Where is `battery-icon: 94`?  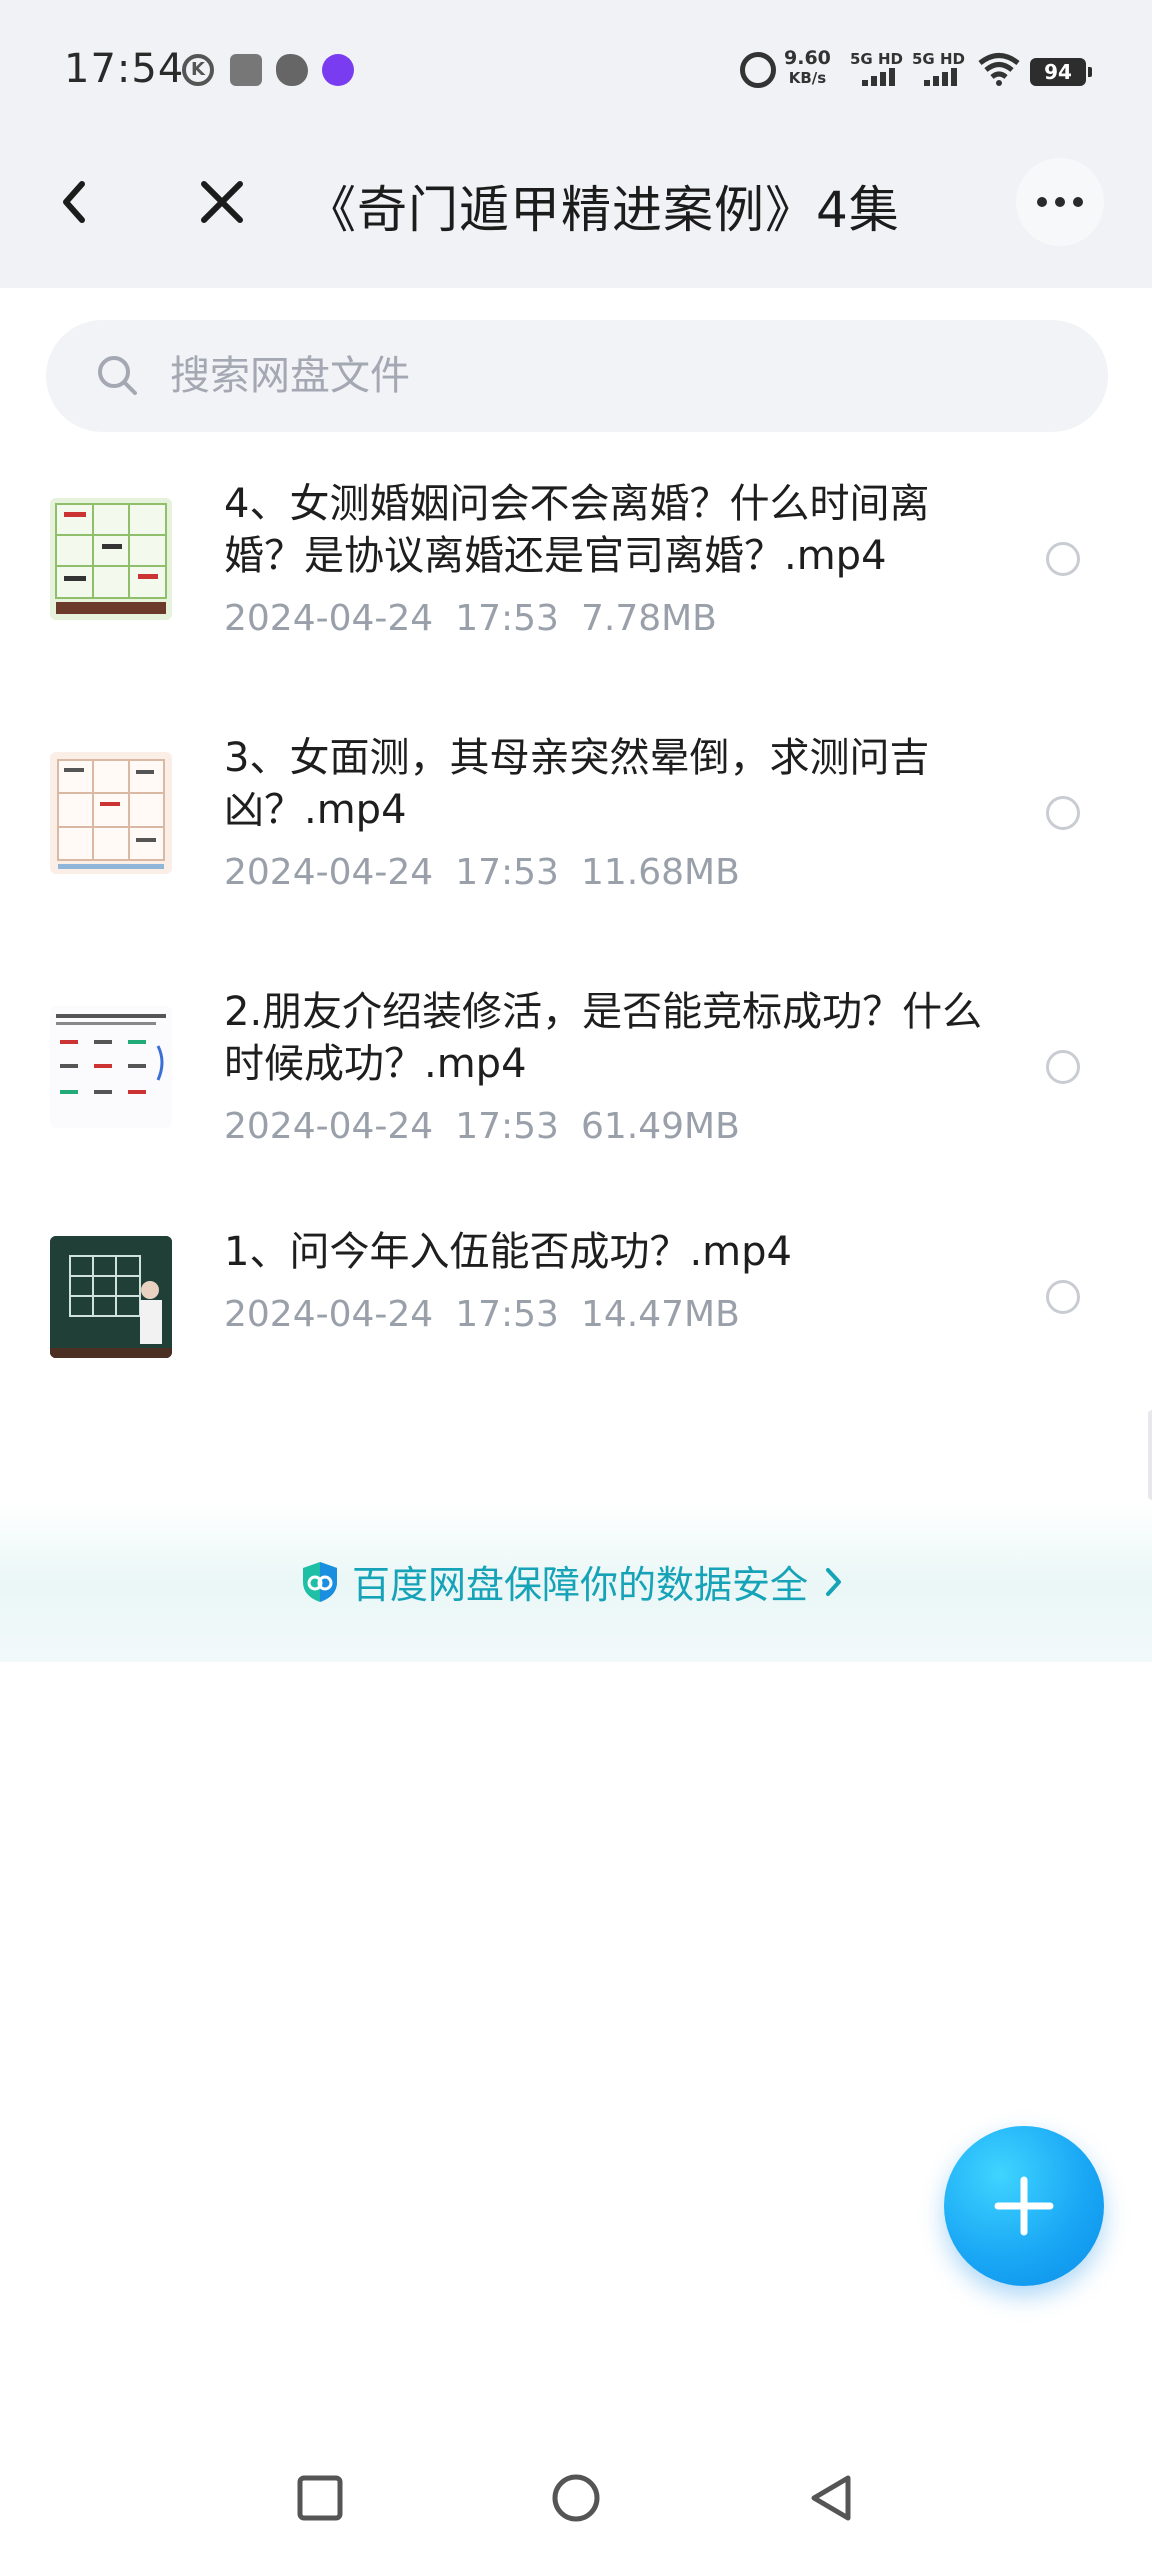 battery-icon: 94 is located at coordinates (1061, 72).